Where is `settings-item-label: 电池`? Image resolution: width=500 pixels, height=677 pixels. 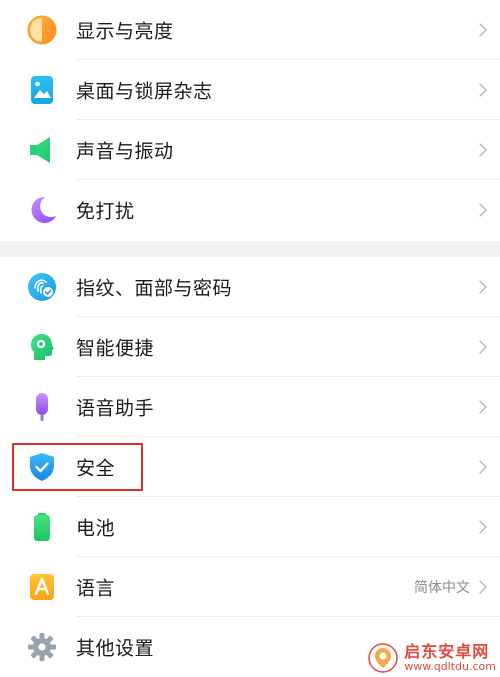 settings-item-label: 电池 is located at coordinates (96, 528).